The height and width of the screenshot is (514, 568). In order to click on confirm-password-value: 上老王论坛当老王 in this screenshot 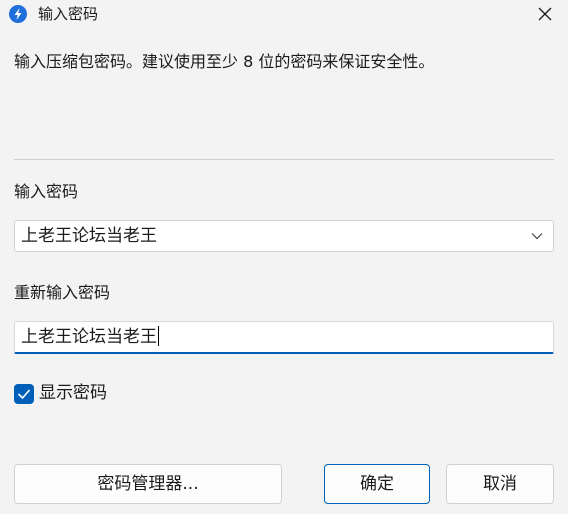, I will do `click(89, 337)`.